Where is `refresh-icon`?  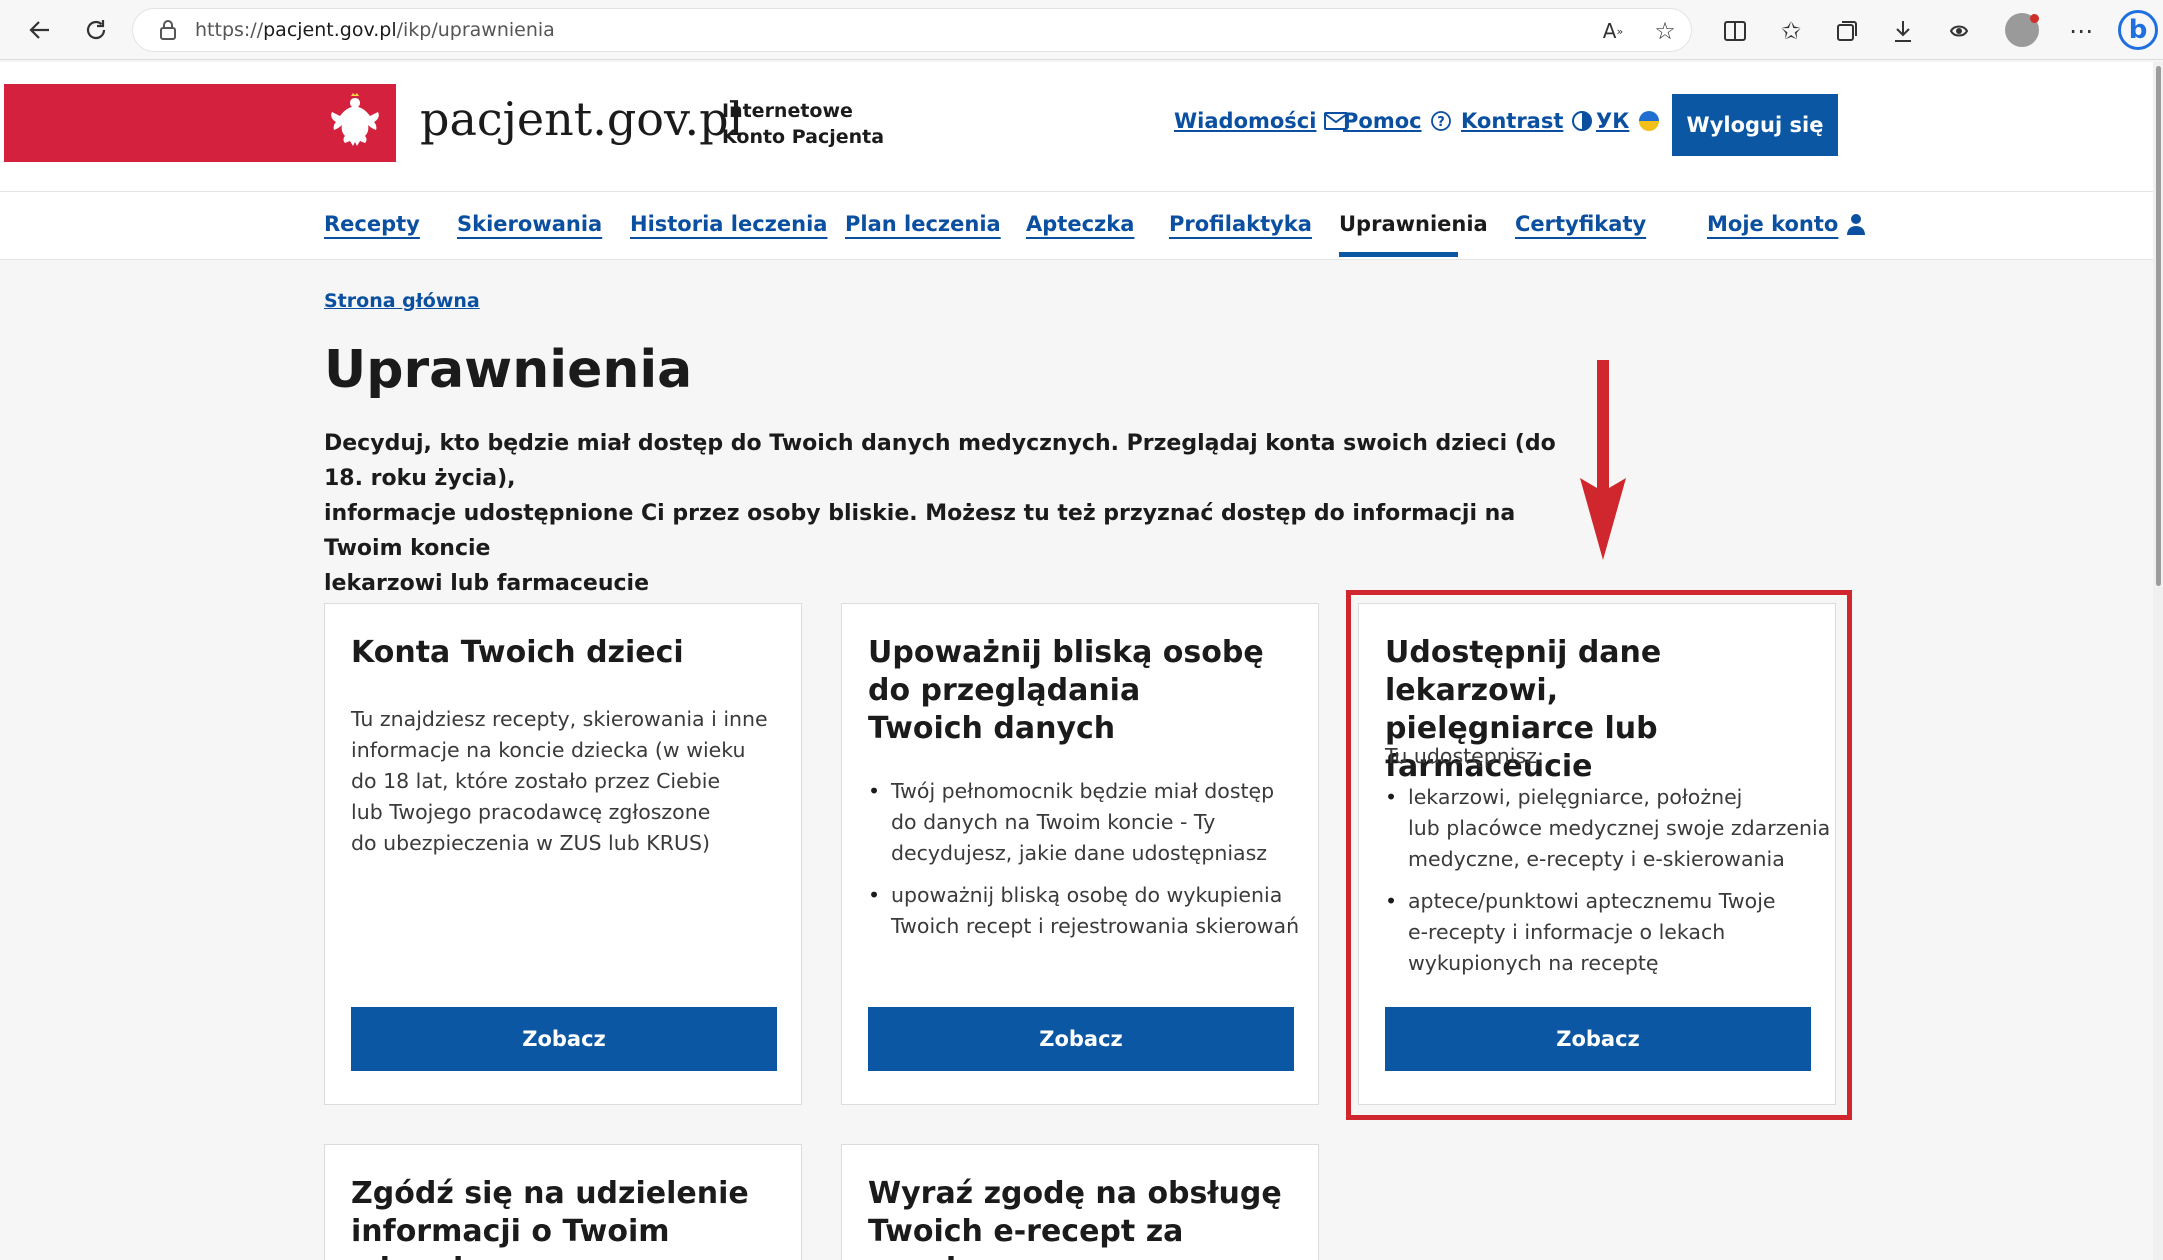 refresh-icon is located at coordinates (96, 30).